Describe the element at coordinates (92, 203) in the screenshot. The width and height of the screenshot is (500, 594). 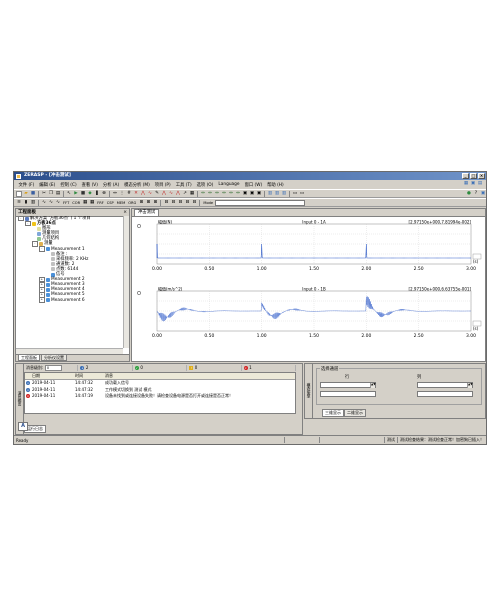
I see `hist2-icon: ▦` at that location.